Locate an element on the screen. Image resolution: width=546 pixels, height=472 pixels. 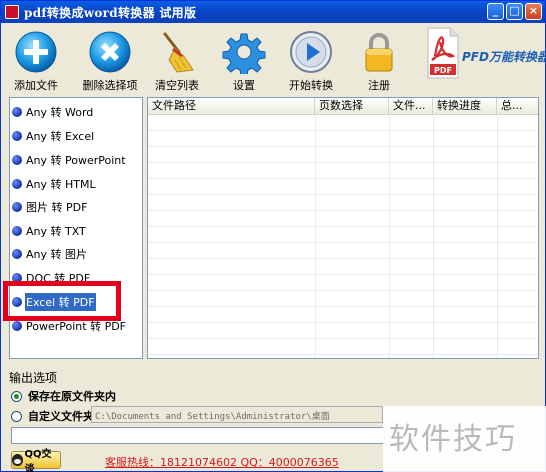
maximize-button: □ is located at coordinates (514, 11).